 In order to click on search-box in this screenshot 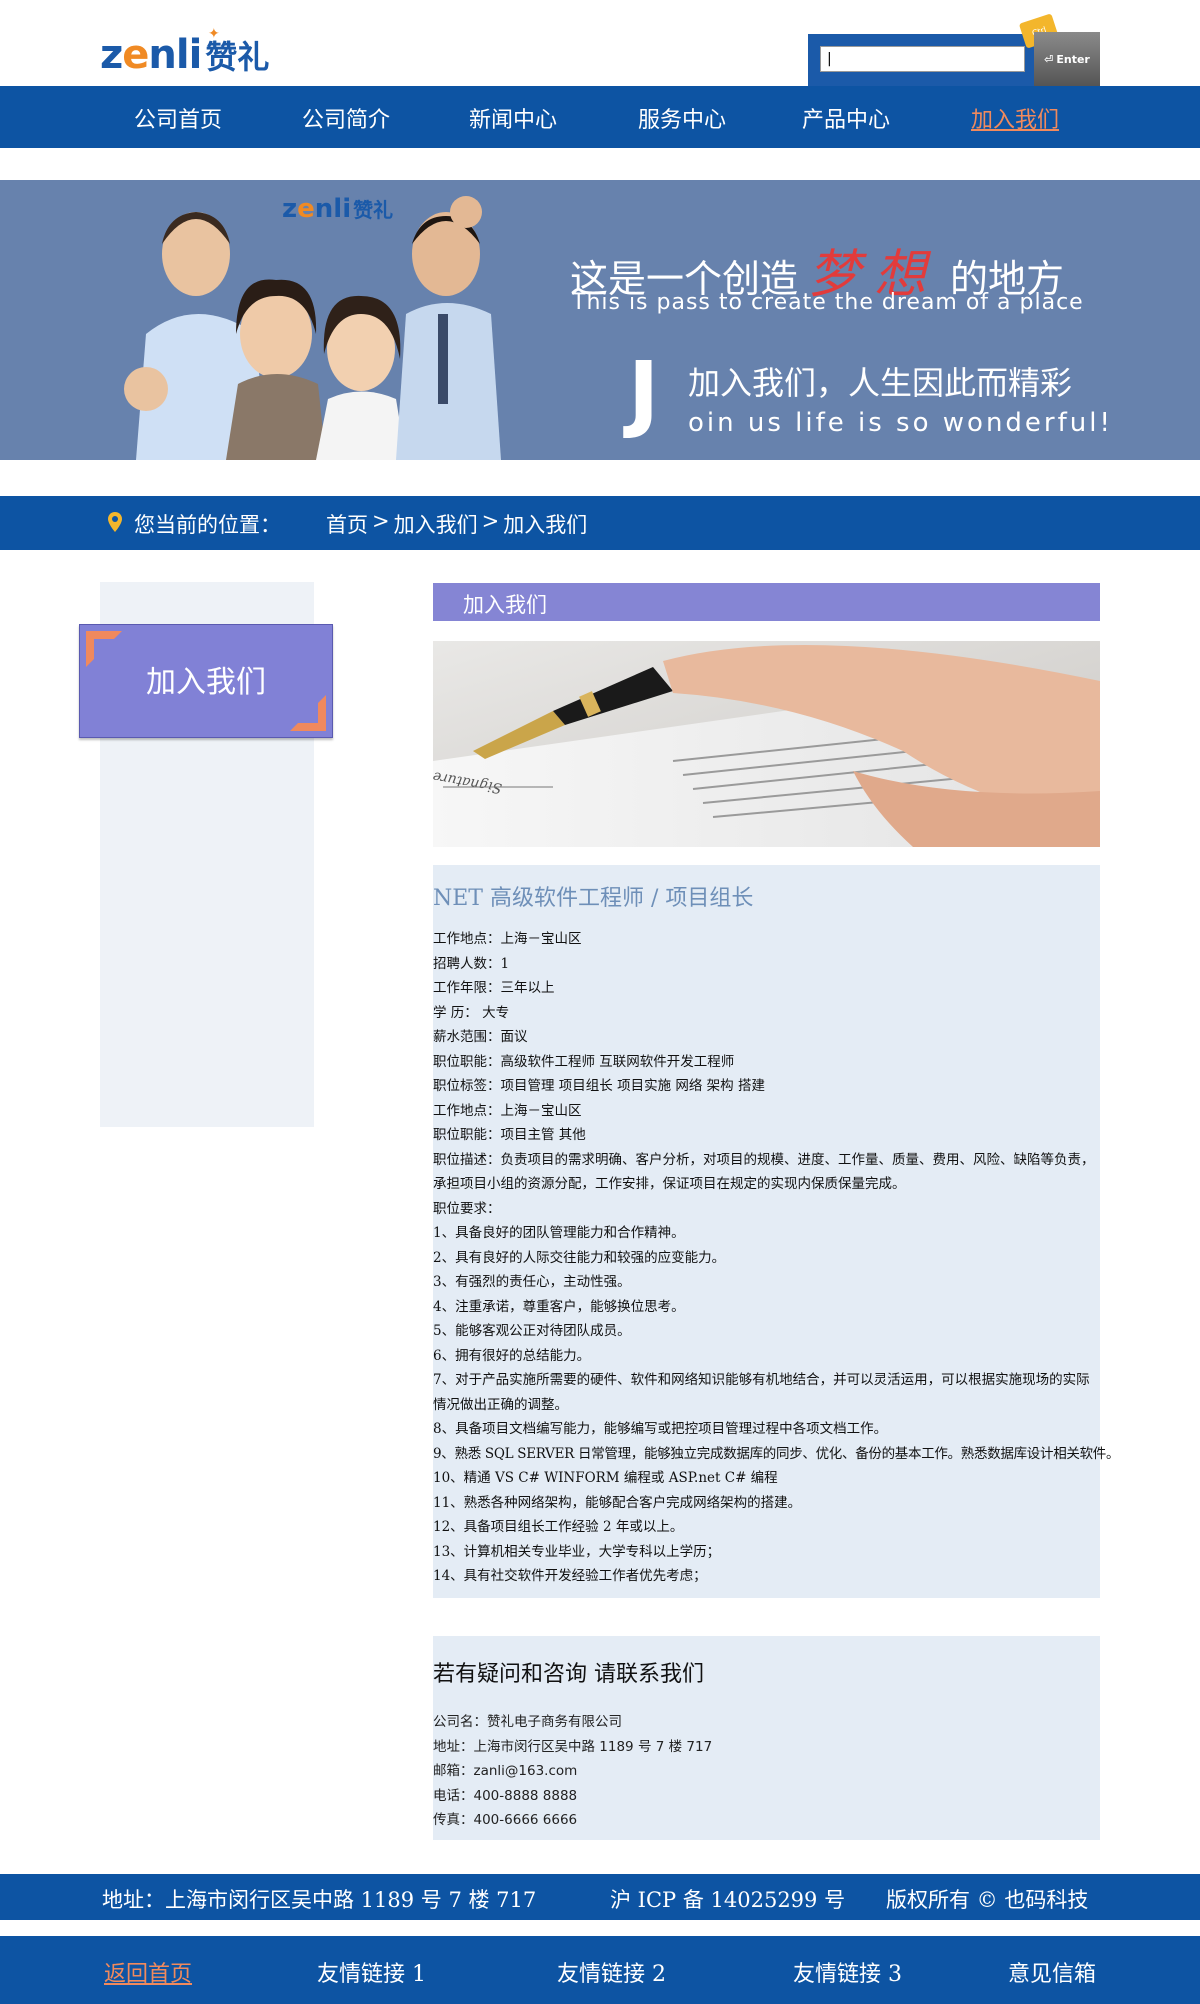, I will do `click(924, 60)`.